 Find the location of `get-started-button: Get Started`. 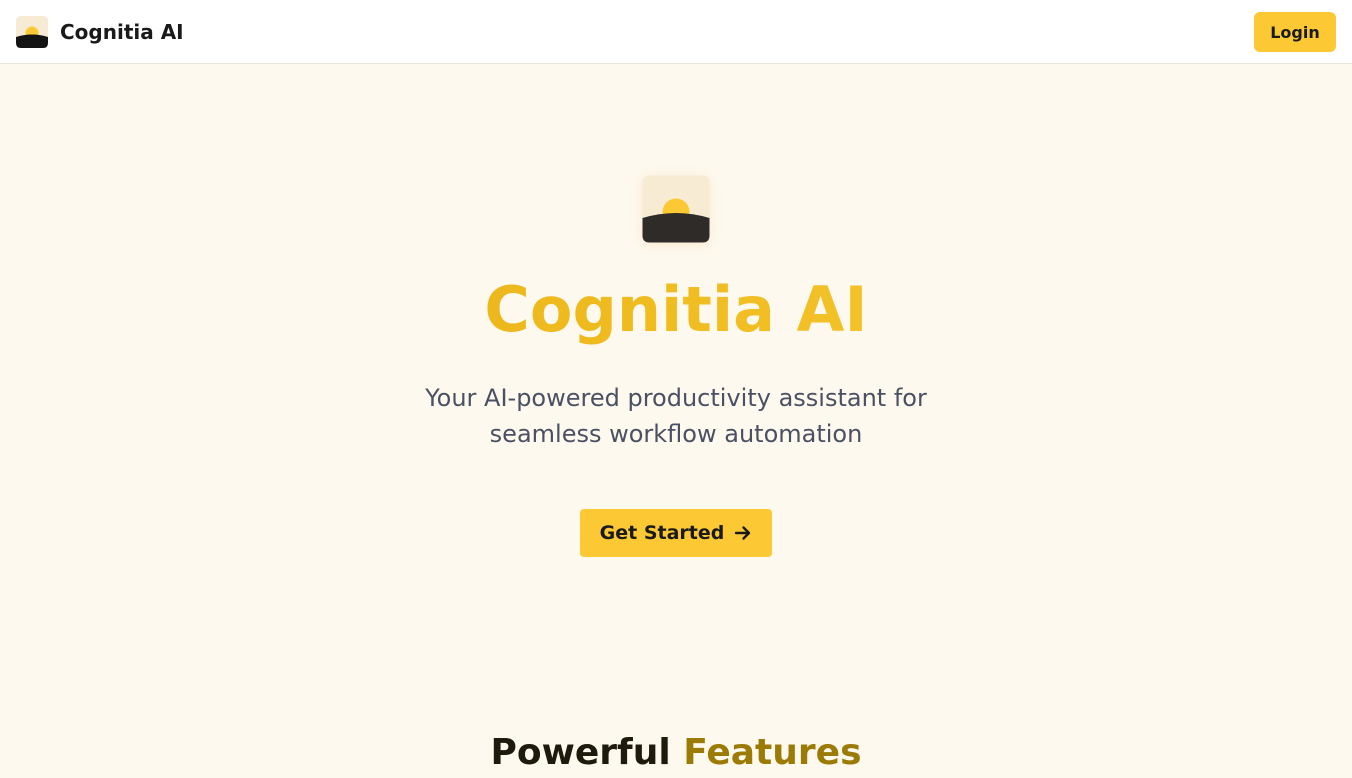

get-started-button: Get Started is located at coordinates (676, 533).